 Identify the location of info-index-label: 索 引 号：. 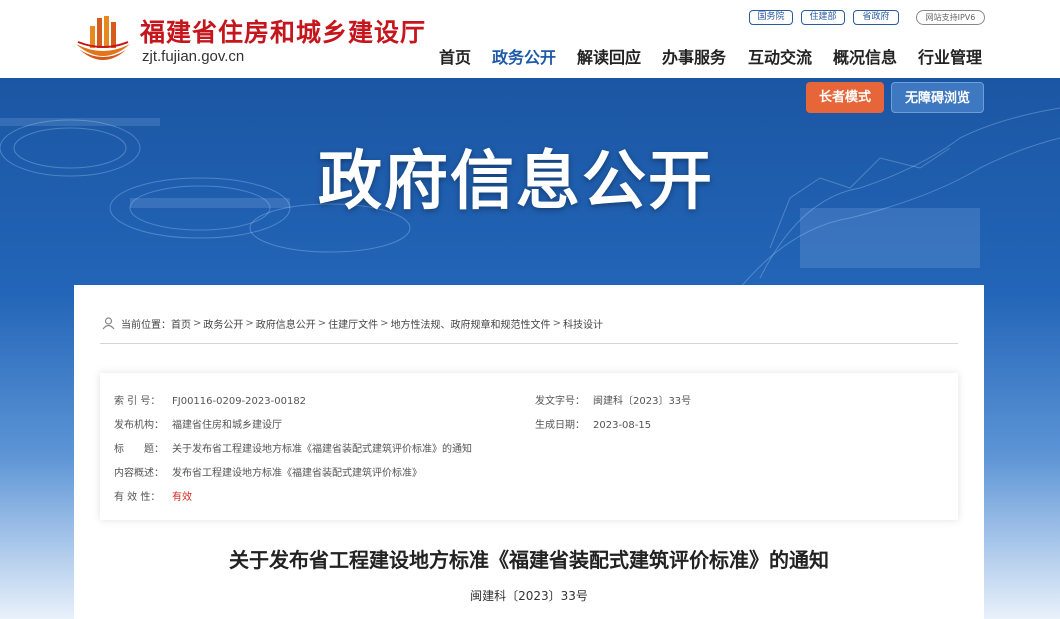
(137, 401).